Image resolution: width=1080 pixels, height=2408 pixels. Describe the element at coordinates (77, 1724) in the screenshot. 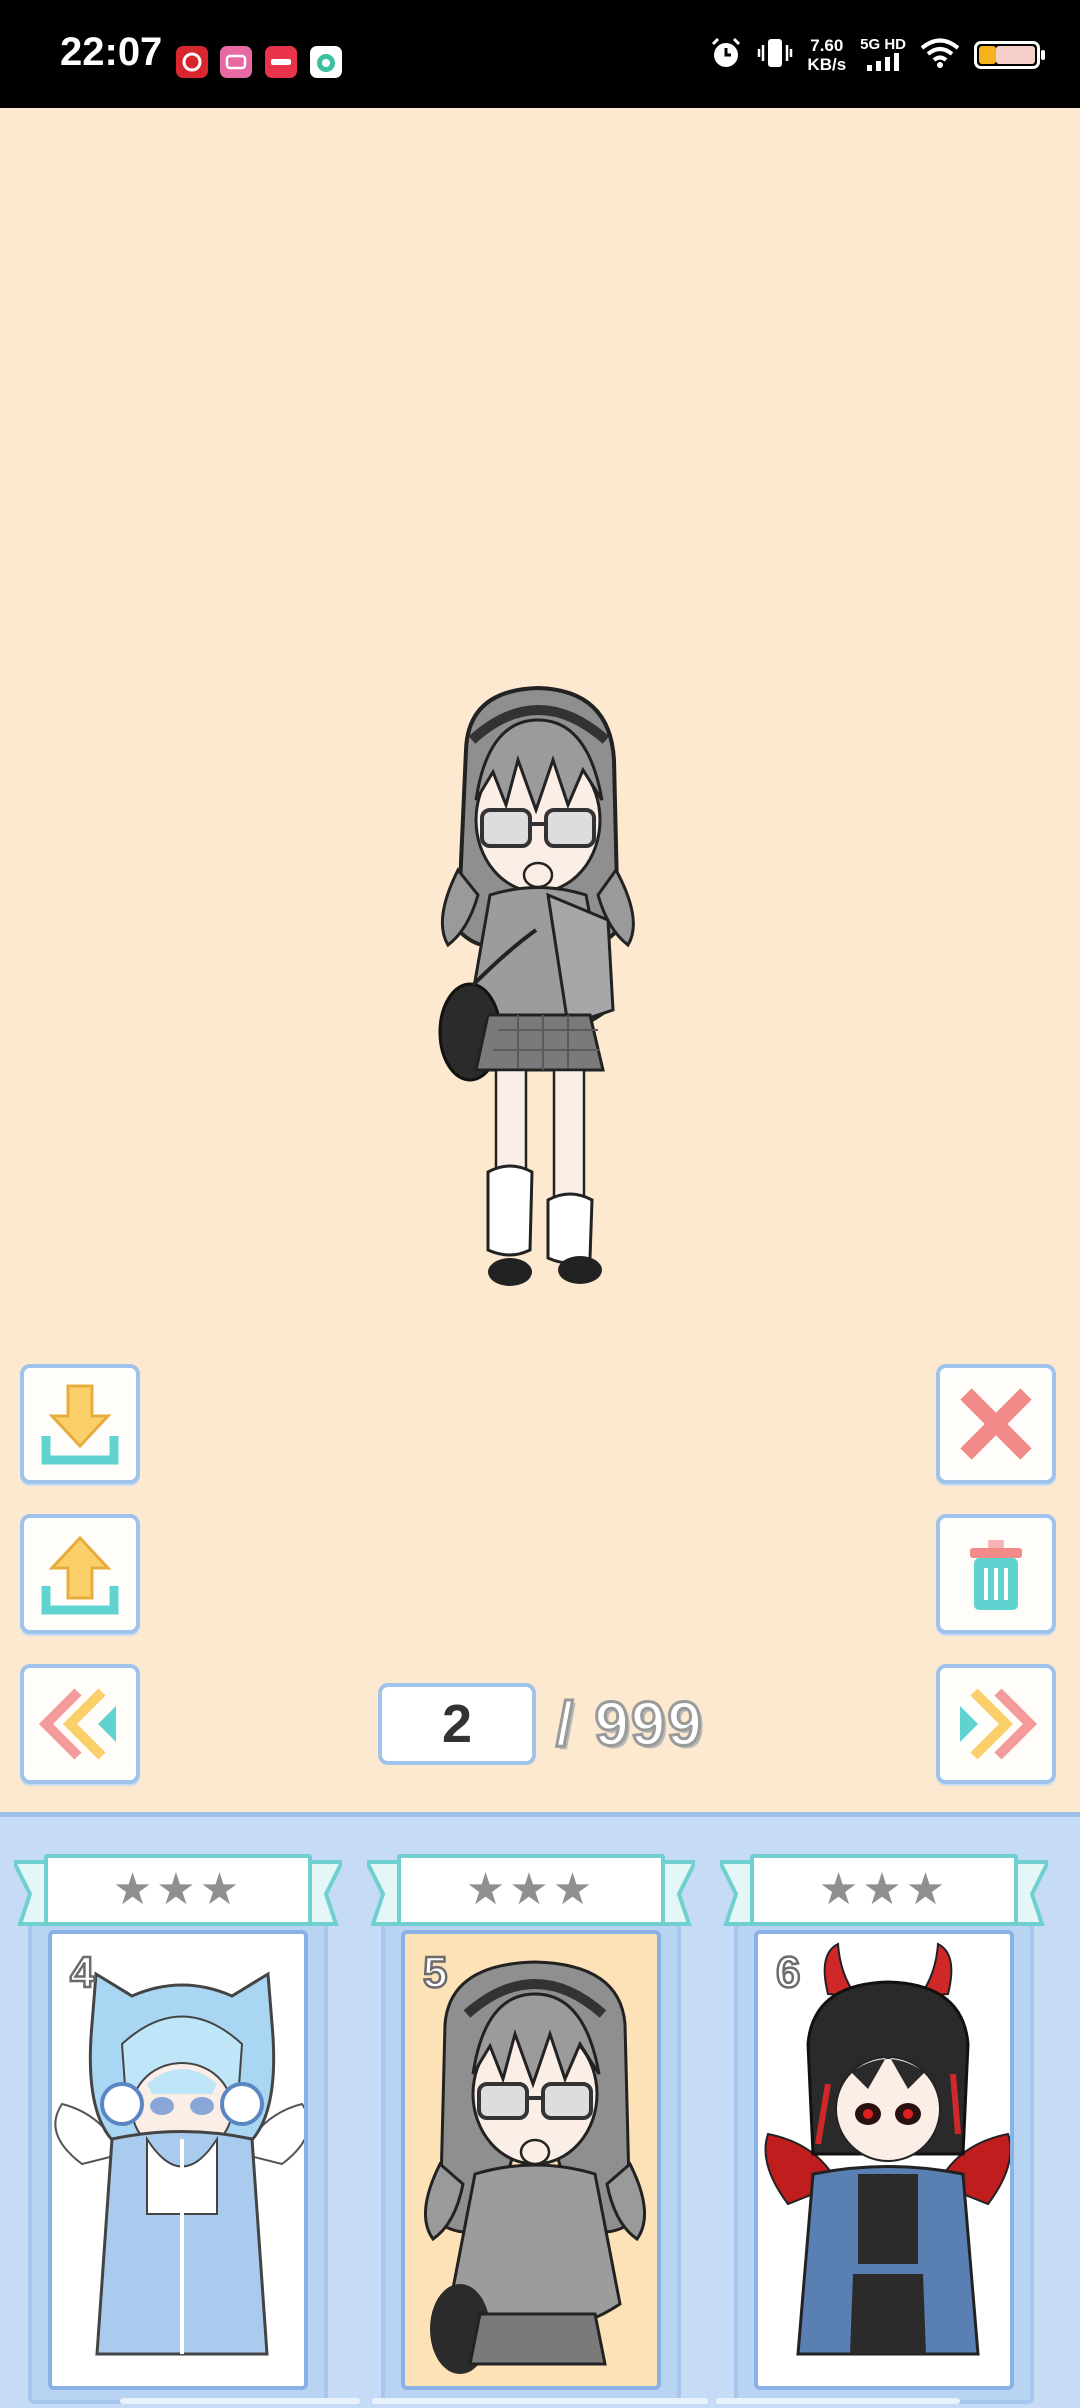

I see `double-chevron-left-icon` at that location.